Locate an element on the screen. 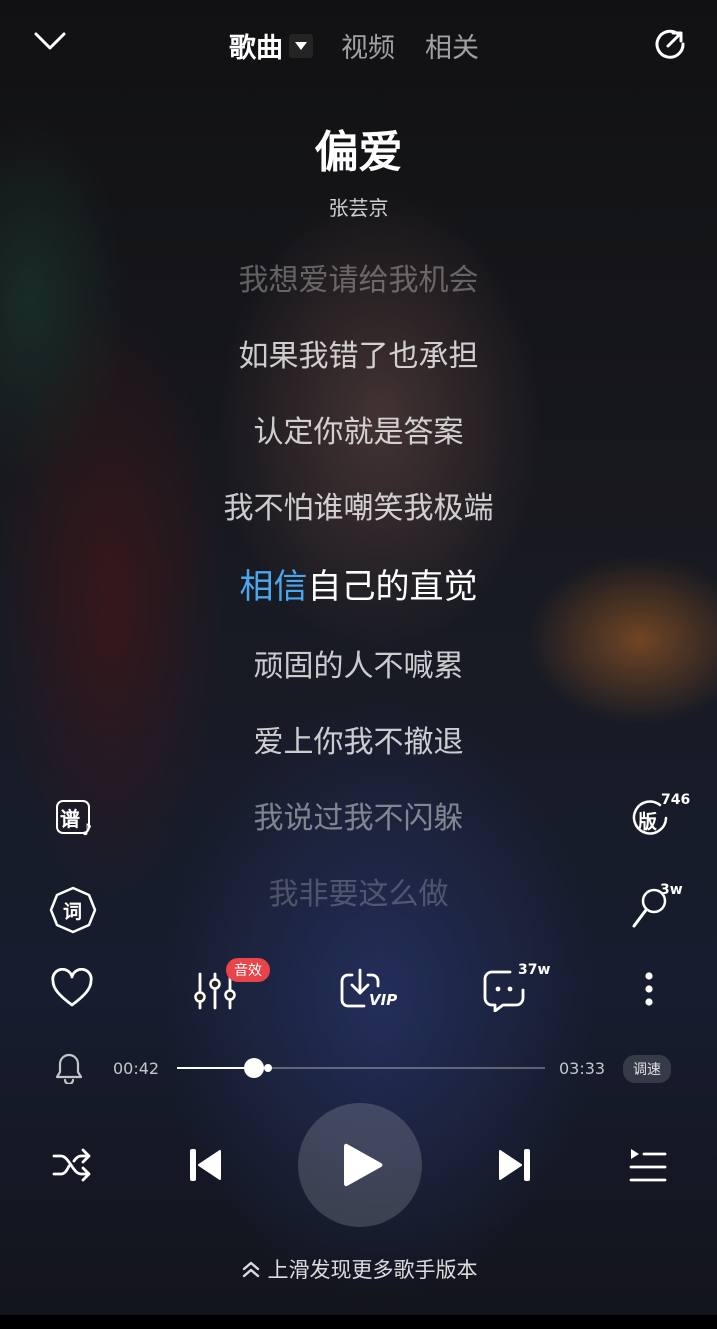 The image size is (717, 1329). lyric-line: 如果我错了也承担 is located at coordinates (358, 353).